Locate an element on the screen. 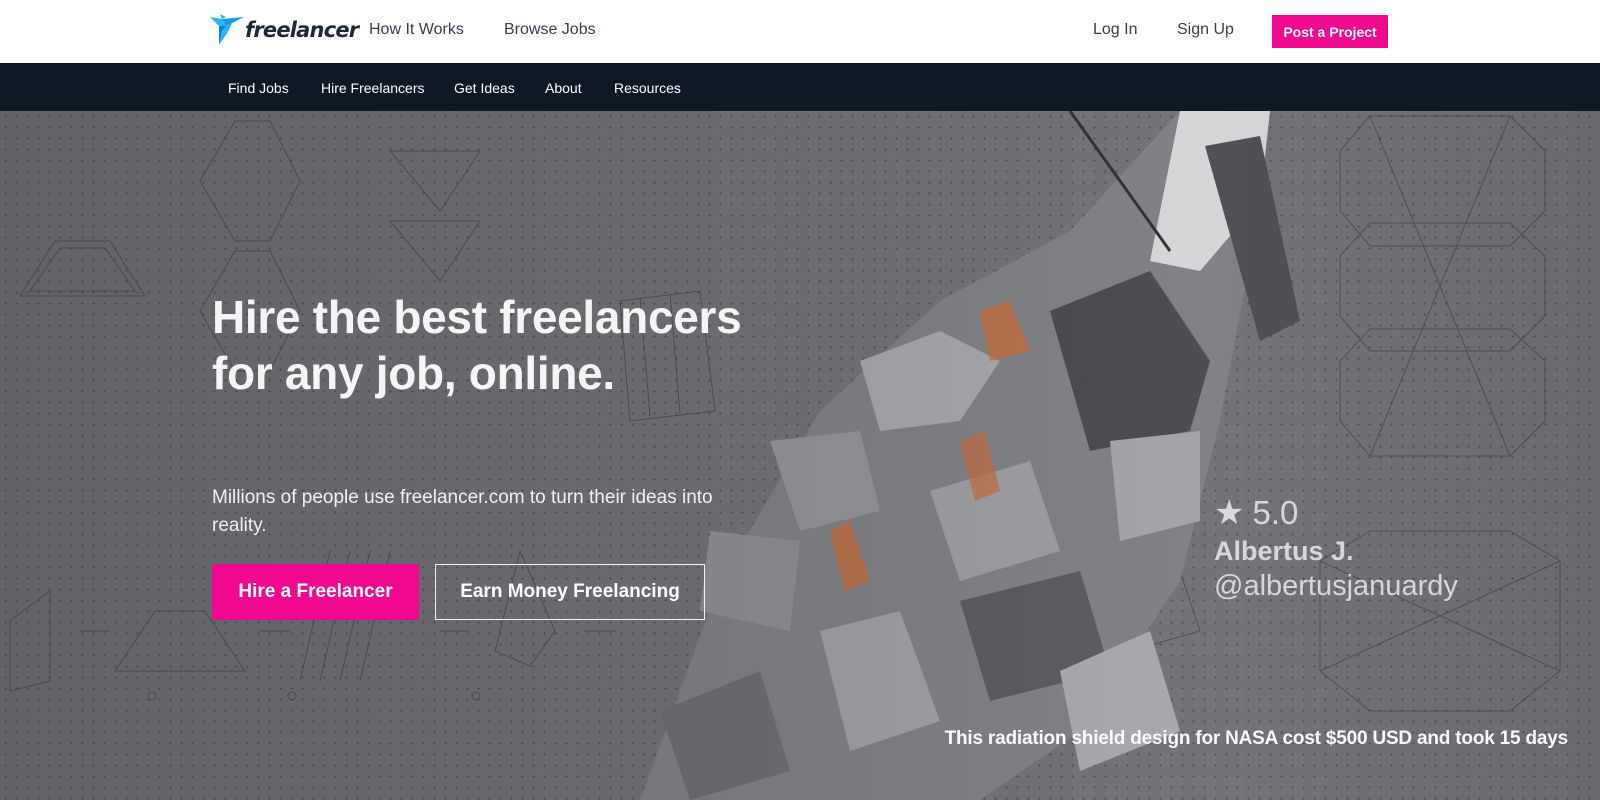  subnav-item-get-ideas: Get Ideas is located at coordinates (484, 88).